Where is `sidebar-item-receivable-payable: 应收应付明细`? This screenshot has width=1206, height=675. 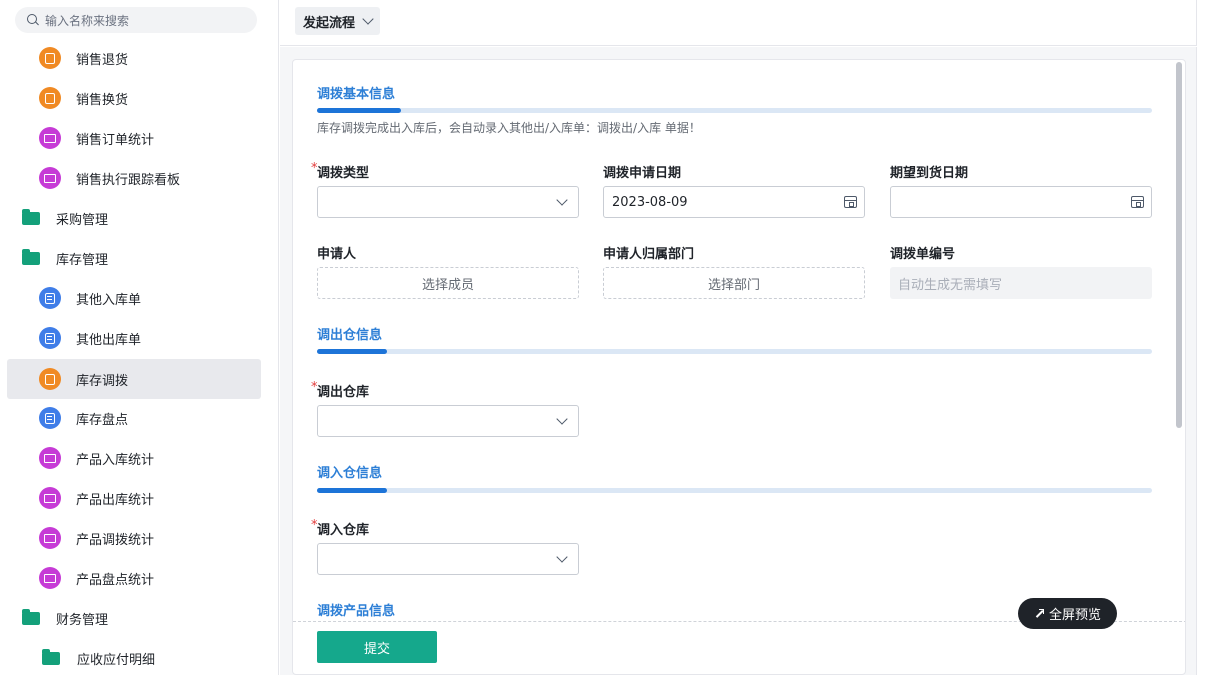
sidebar-item-receivable-payable: 应收应付明细 is located at coordinates (134, 656).